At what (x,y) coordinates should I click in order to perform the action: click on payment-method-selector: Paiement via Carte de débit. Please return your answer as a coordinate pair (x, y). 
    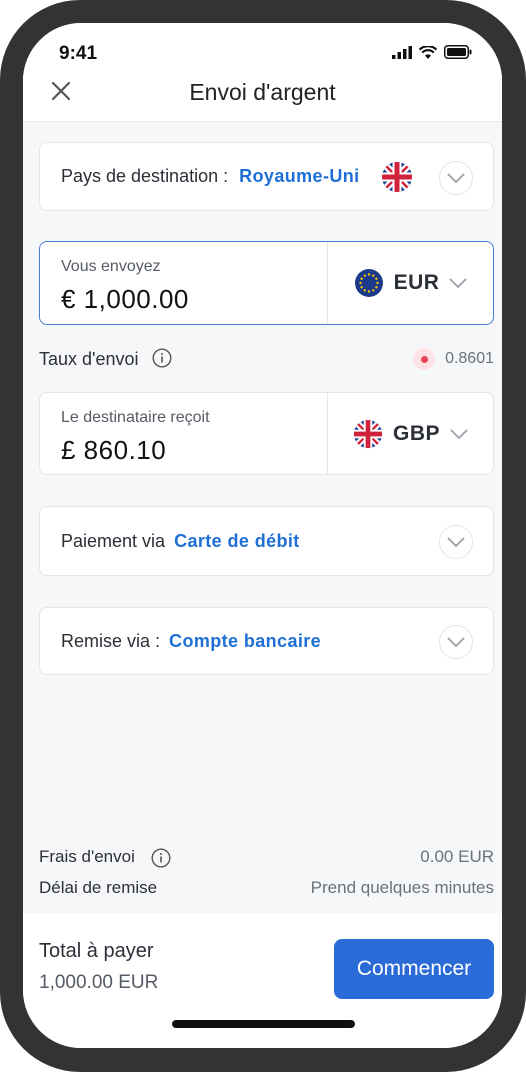
    Looking at the image, I should click on (266, 541).